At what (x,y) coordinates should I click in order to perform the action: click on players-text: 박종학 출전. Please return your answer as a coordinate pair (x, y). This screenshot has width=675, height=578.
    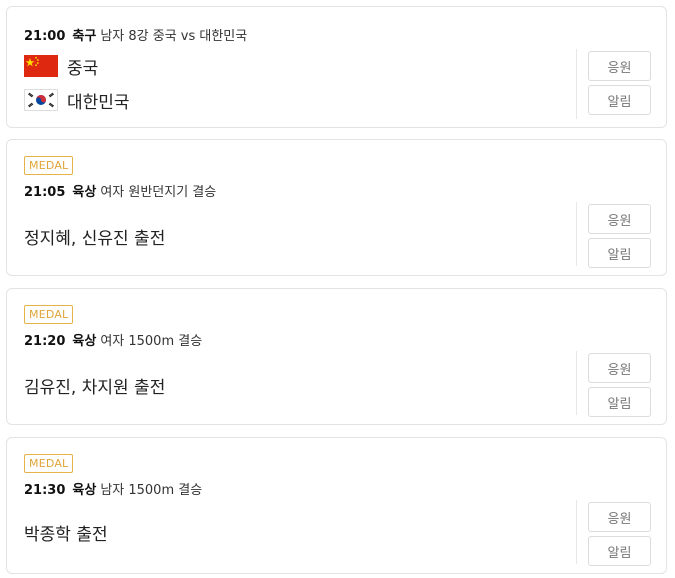
    Looking at the image, I should click on (66, 535).